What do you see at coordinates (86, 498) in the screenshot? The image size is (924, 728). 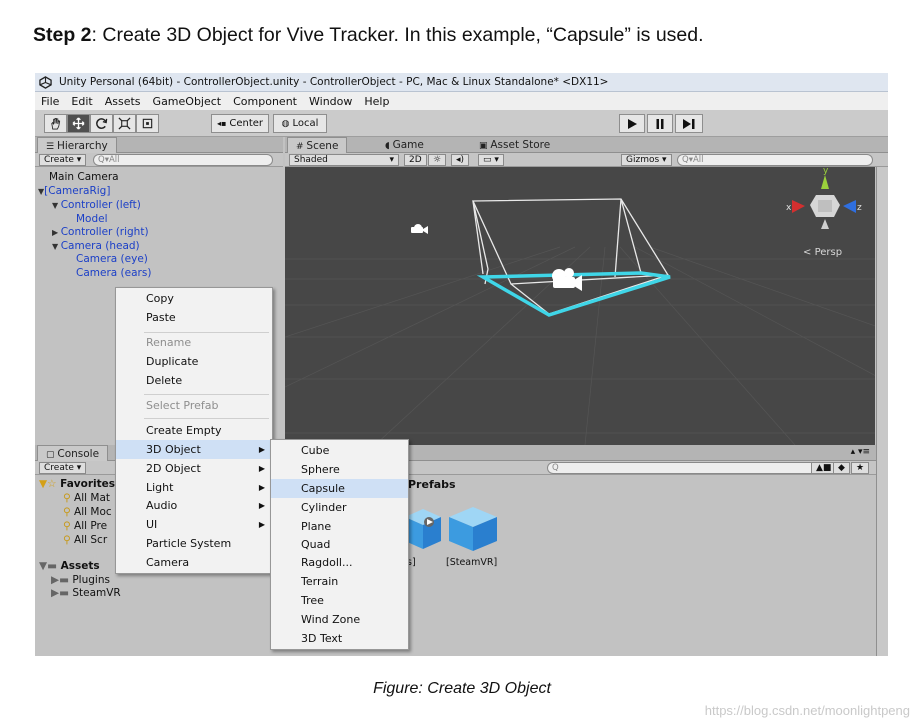 I see `favorite-item: ⚲ All Mat` at bounding box center [86, 498].